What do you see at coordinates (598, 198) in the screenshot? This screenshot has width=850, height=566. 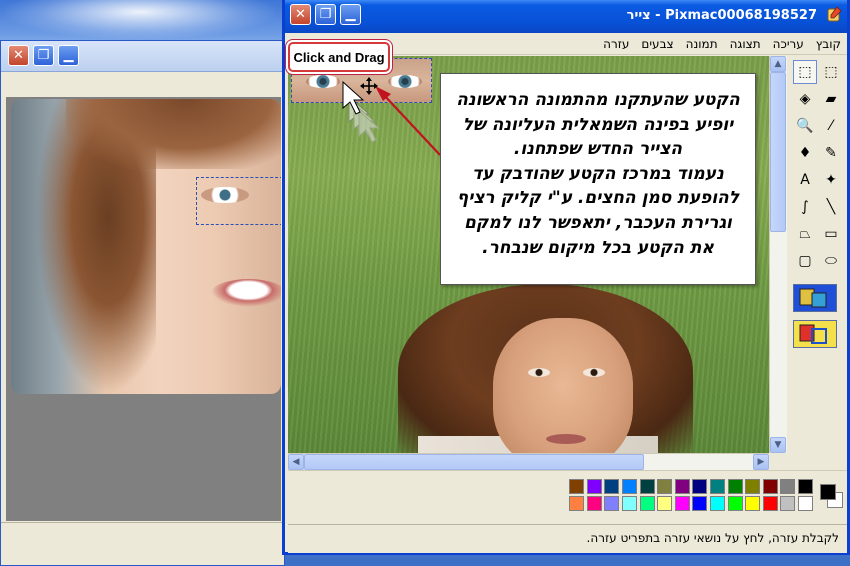 I see `callout-line: להופעת סמן החצים. ע"י קליק רציף` at bounding box center [598, 198].